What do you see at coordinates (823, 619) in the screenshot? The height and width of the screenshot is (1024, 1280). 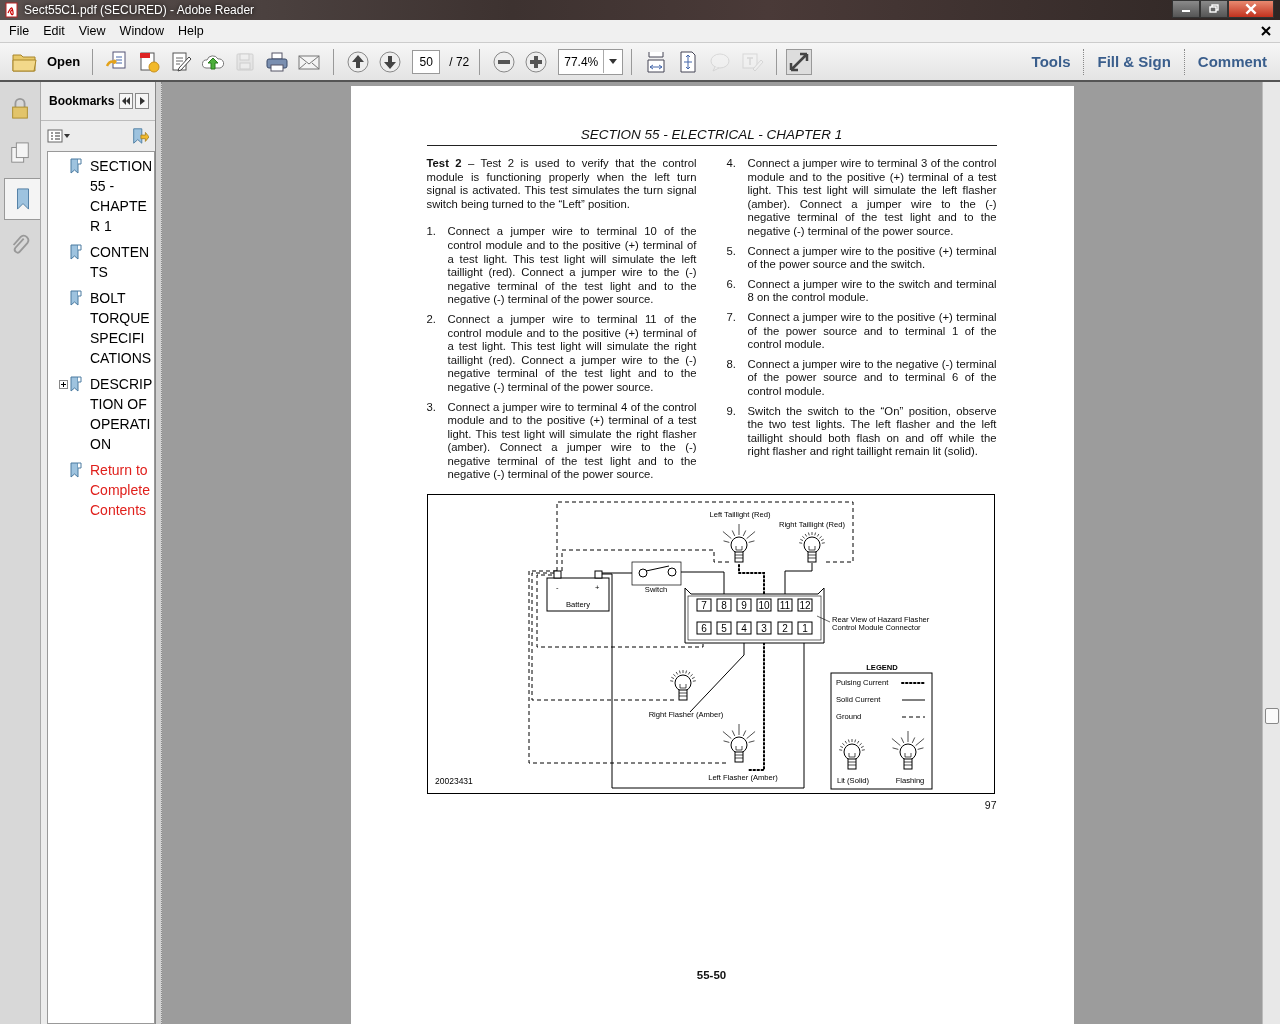 I see `leader-line` at bounding box center [823, 619].